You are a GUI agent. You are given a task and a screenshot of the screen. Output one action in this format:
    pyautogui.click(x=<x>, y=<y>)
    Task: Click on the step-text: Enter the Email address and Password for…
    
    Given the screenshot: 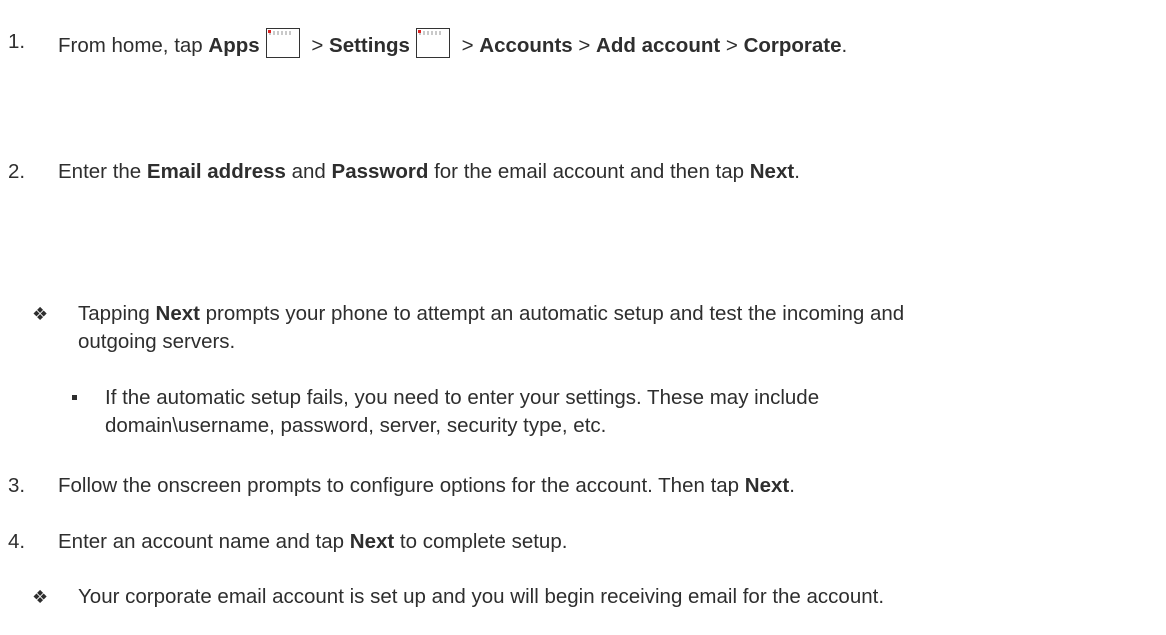 What is the action you would take?
    pyautogui.click(x=429, y=171)
    